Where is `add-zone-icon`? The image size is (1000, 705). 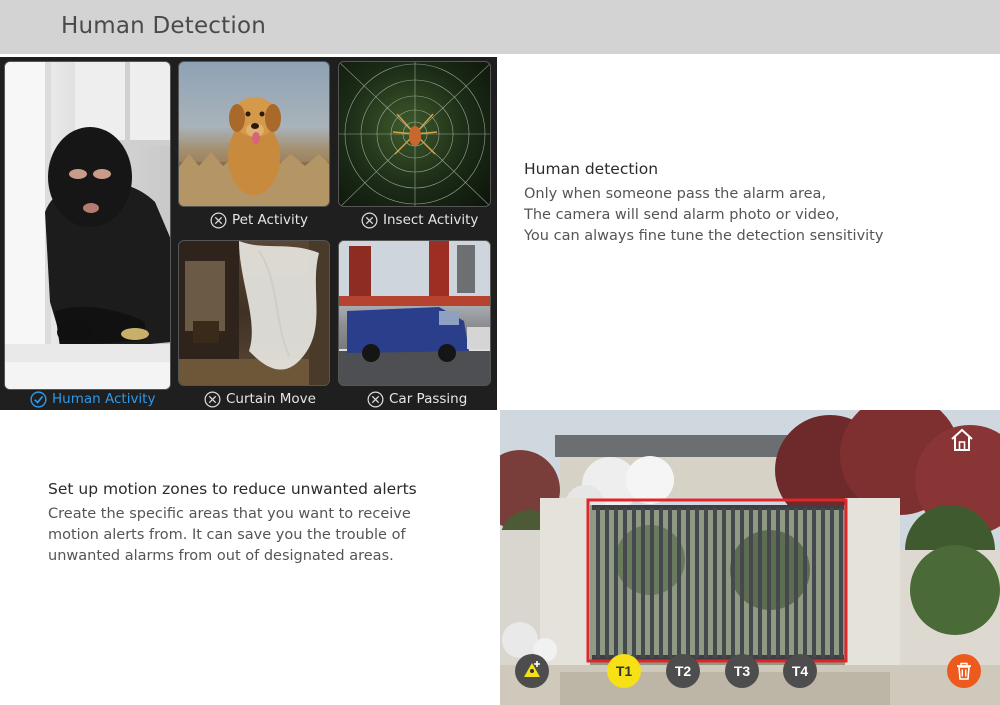 add-zone-icon is located at coordinates (532, 669).